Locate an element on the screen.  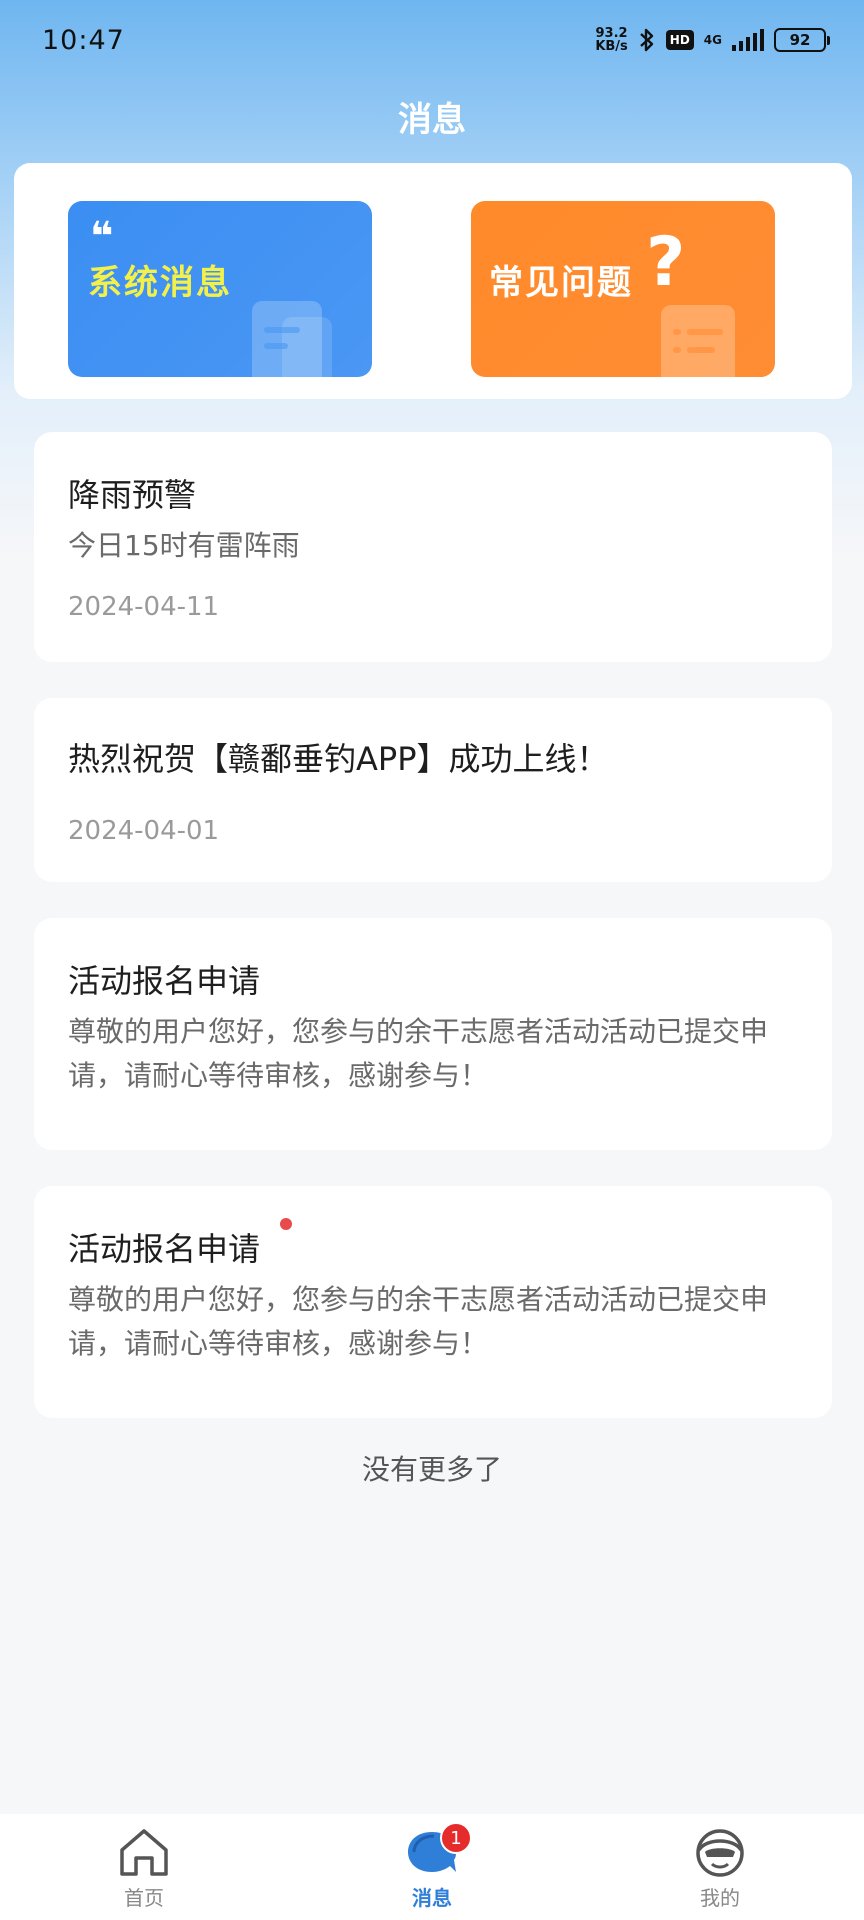
faq-button: 常见问题 ? is located at coordinates (623, 289).